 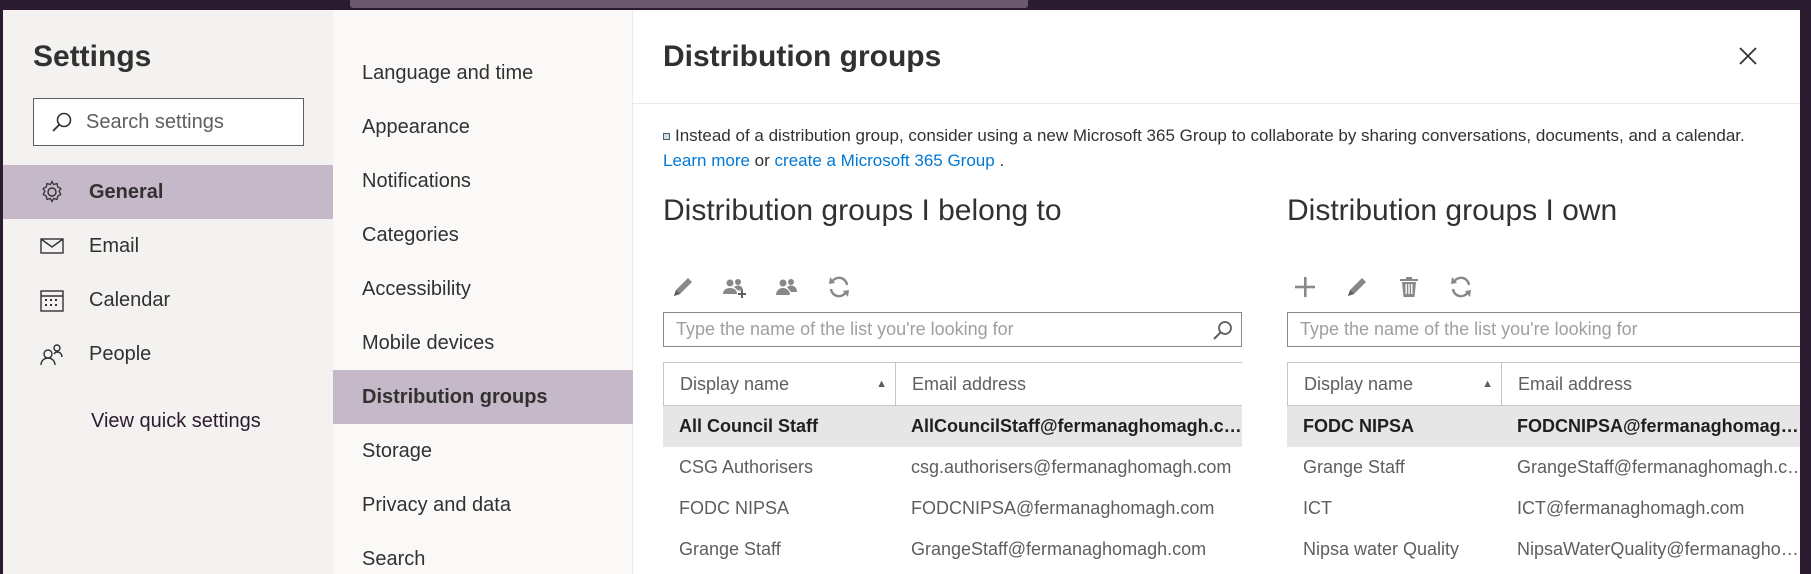 I want to click on plus-icon, so click(x=1305, y=287).